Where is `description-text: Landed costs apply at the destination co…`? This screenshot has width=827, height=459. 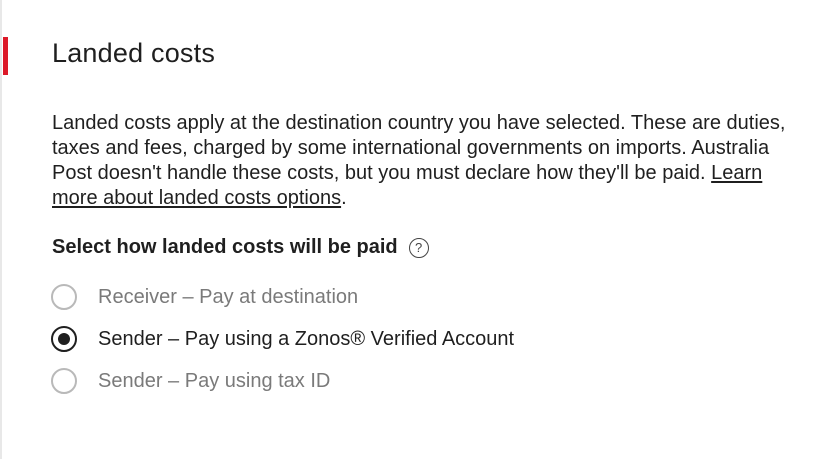
description-text: Landed costs apply at the destination co… is located at coordinates (419, 148).